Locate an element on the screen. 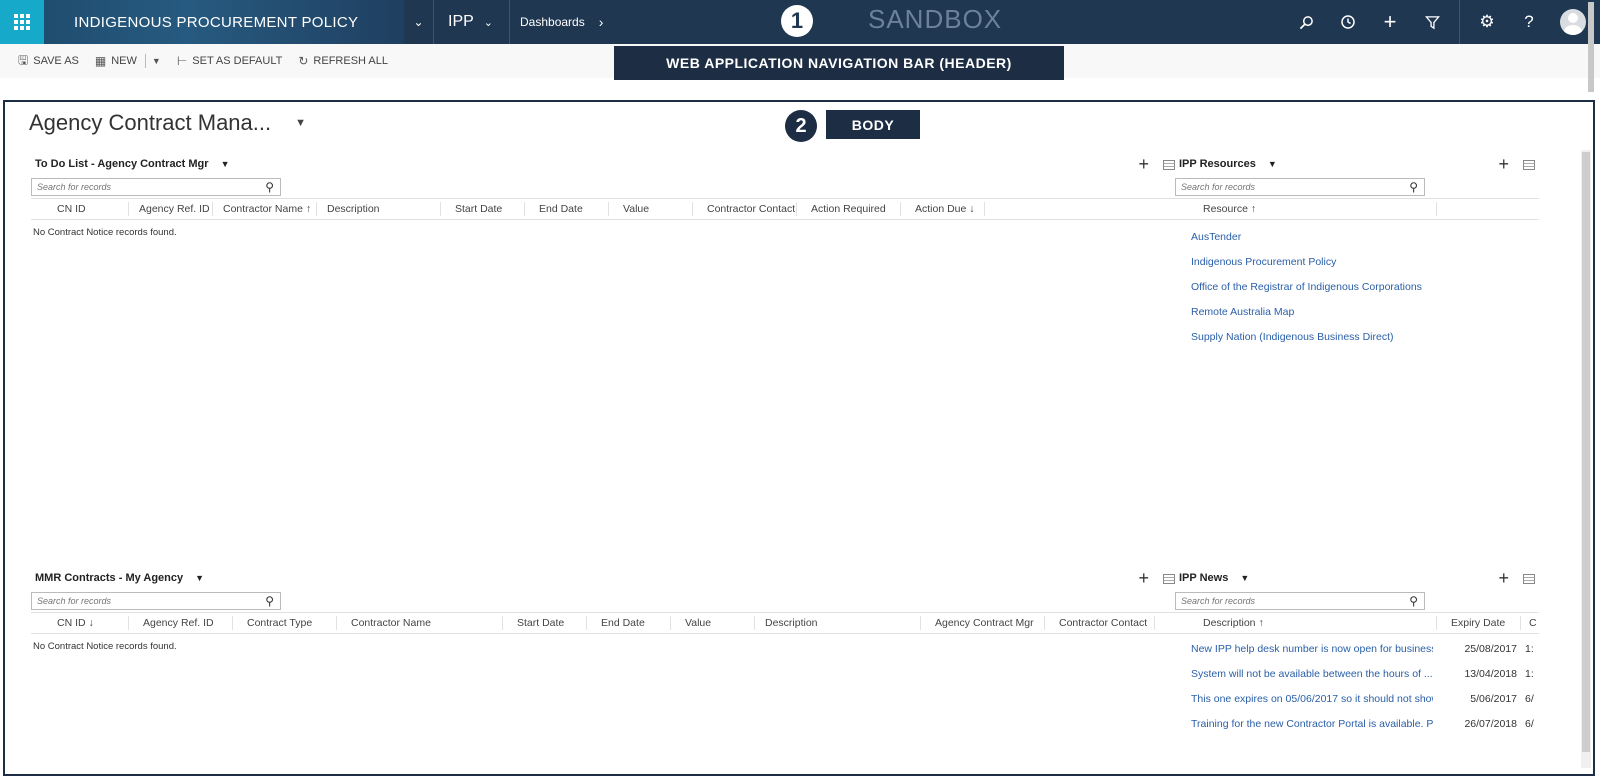 The height and width of the screenshot is (780, 1600). save-as-button: 🖫 SAVE AS is located at coordinates (48, 61).